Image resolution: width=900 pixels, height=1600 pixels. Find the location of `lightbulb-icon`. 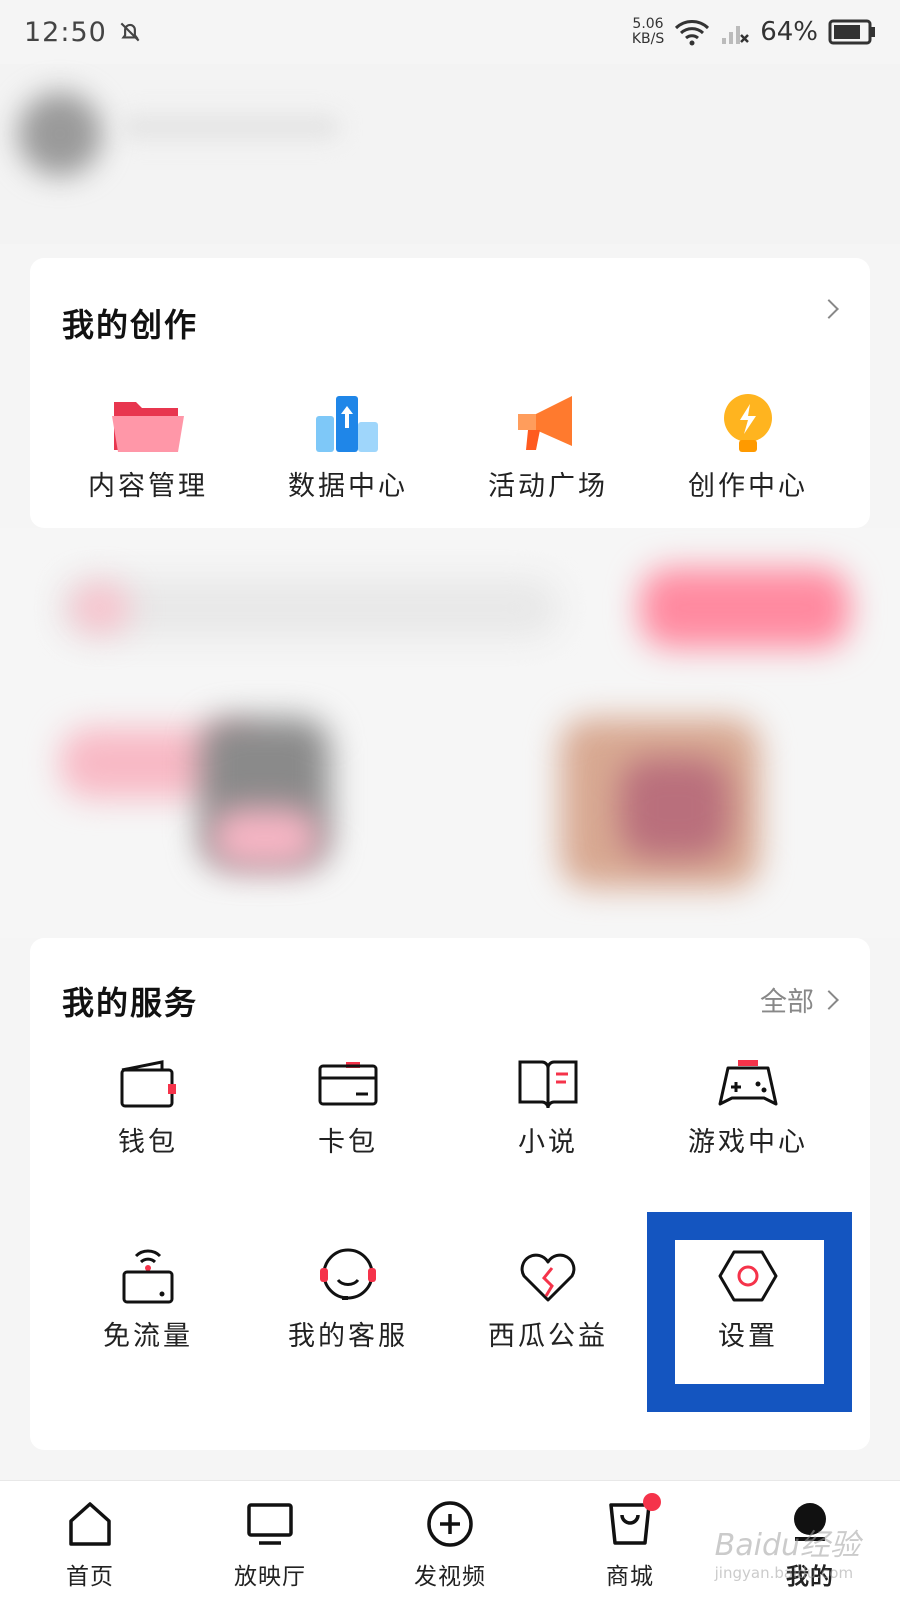

lightbulb-icon is located at coordinates (748, 423).